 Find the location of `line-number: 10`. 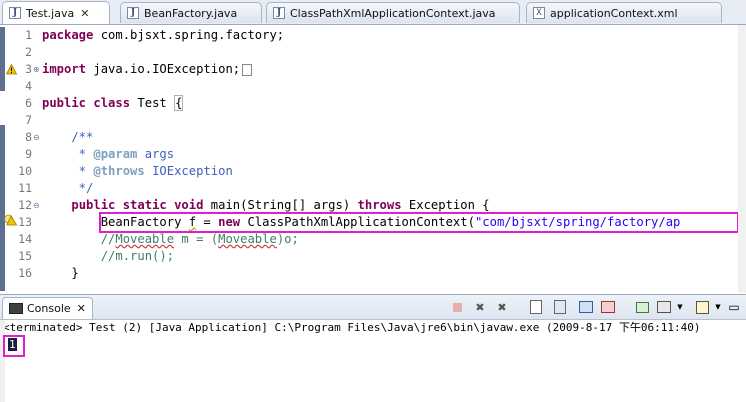

line-number: 10 is located at coordinates (25, 171).